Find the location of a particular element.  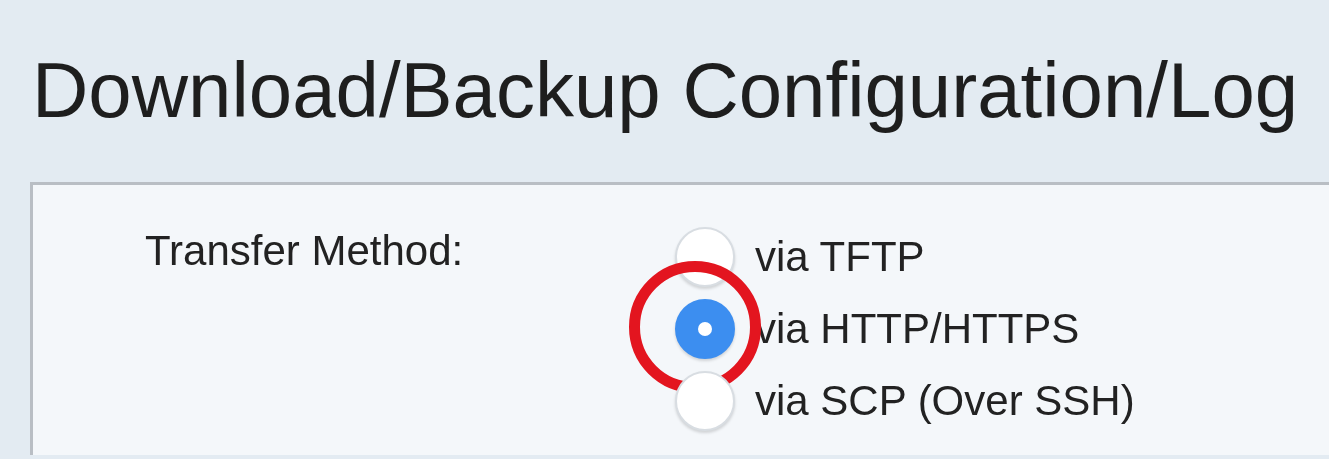

radio-button is located at coordinates (705, 329).